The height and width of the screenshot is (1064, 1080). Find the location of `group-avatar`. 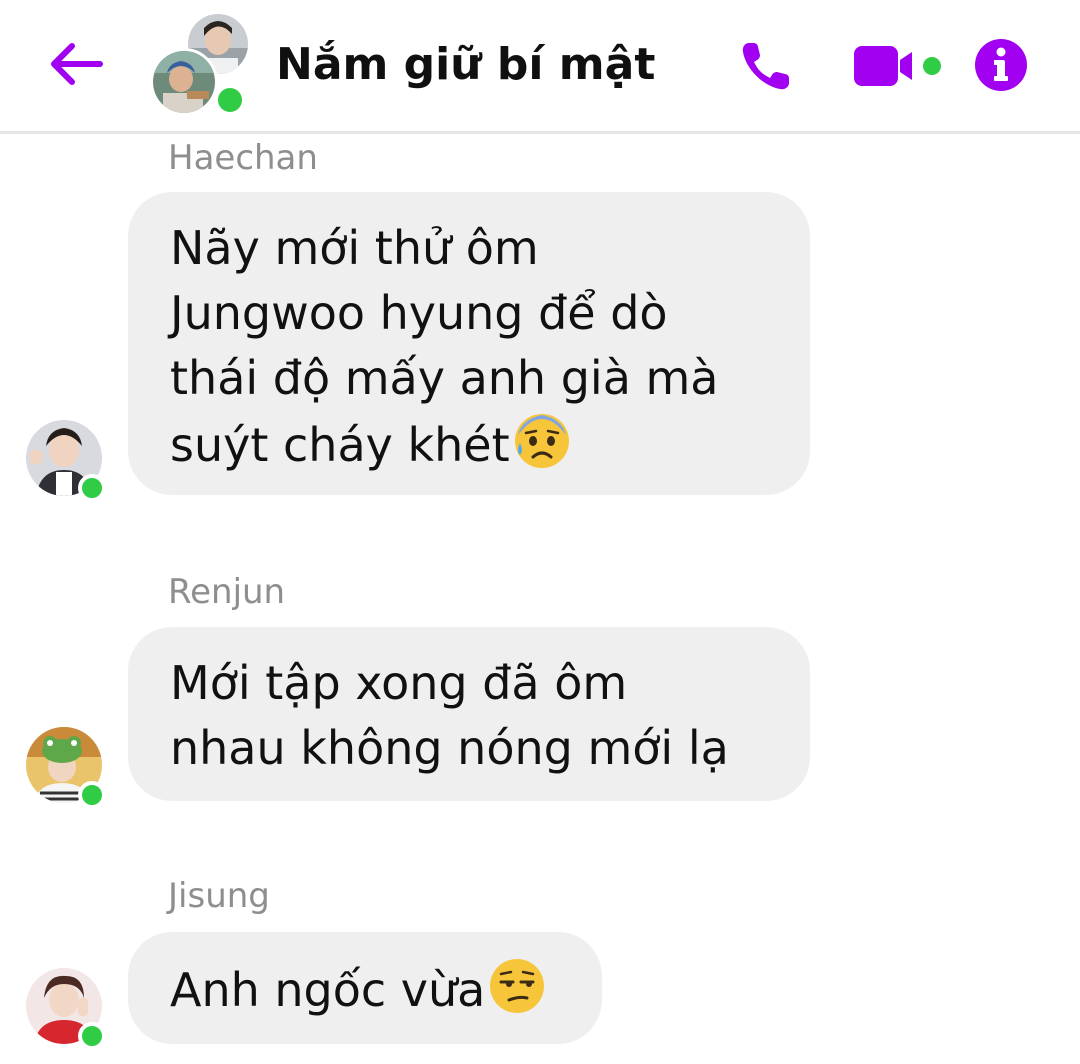

group-avatar is located at coordinates (200, 64).